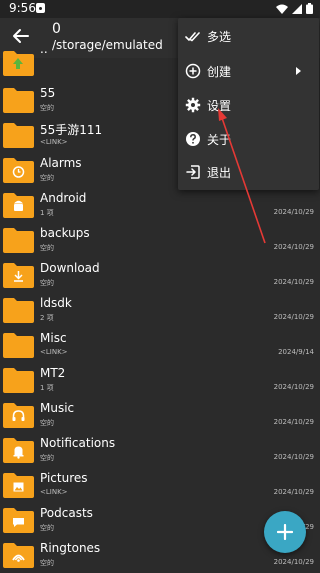  I want to click on file-name: 55手游111, so click(71, 130).